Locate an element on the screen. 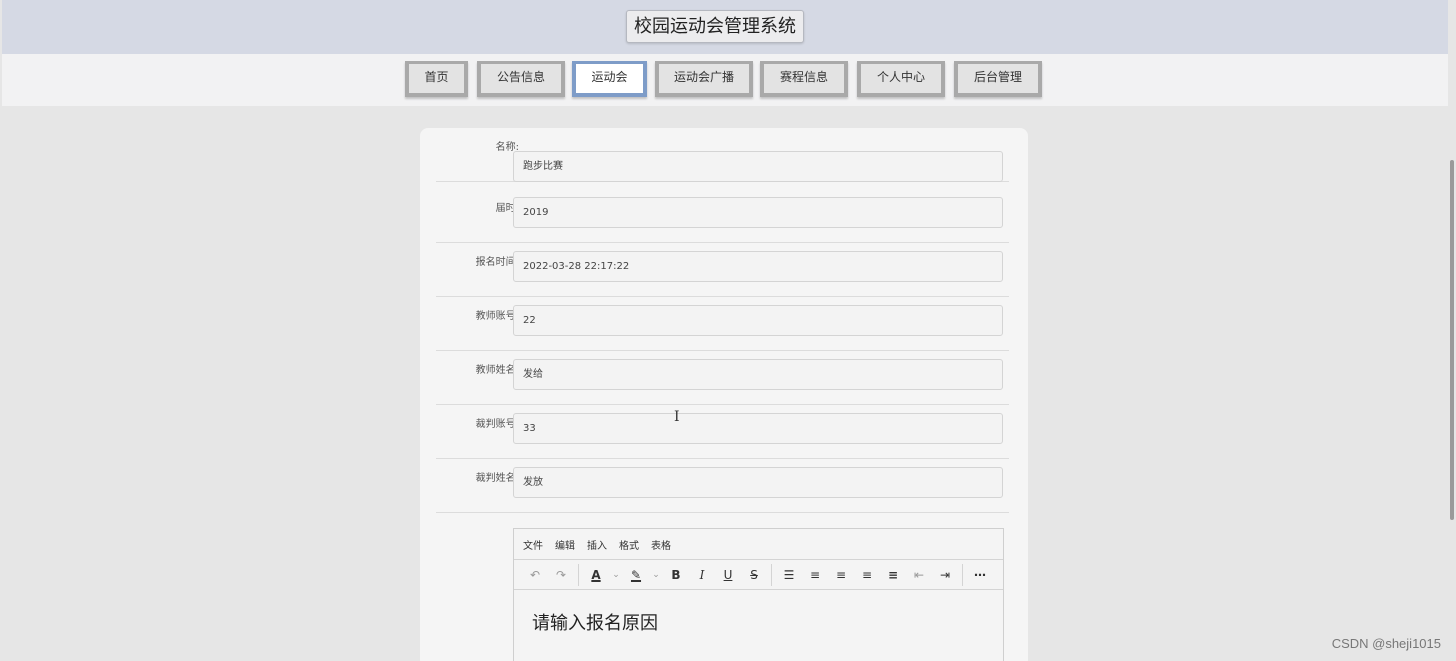 Image resolution: width=1456 pixels, height=661 pixels. teacher-name-field: 发给 is located at coordinates (758, 374).